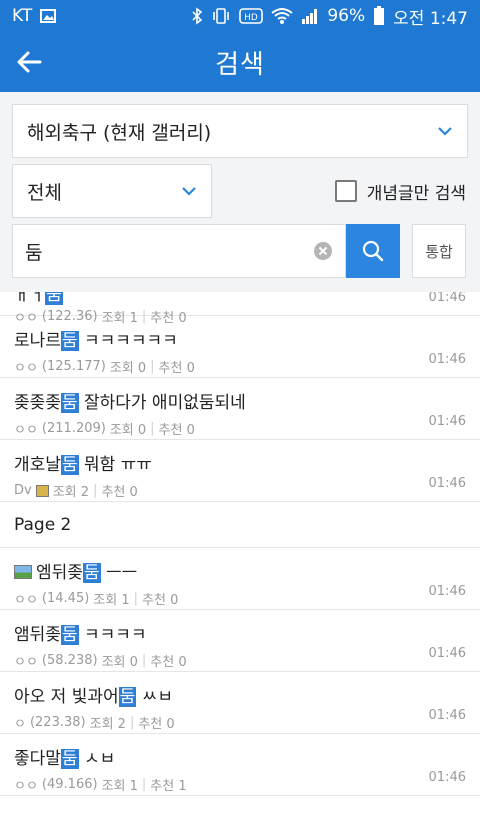 The image size is (480, 816). What do you see at coordinates (112, 191) in the screenshot?
I see `scope-select: 전체` at bounding box center [112, 191].